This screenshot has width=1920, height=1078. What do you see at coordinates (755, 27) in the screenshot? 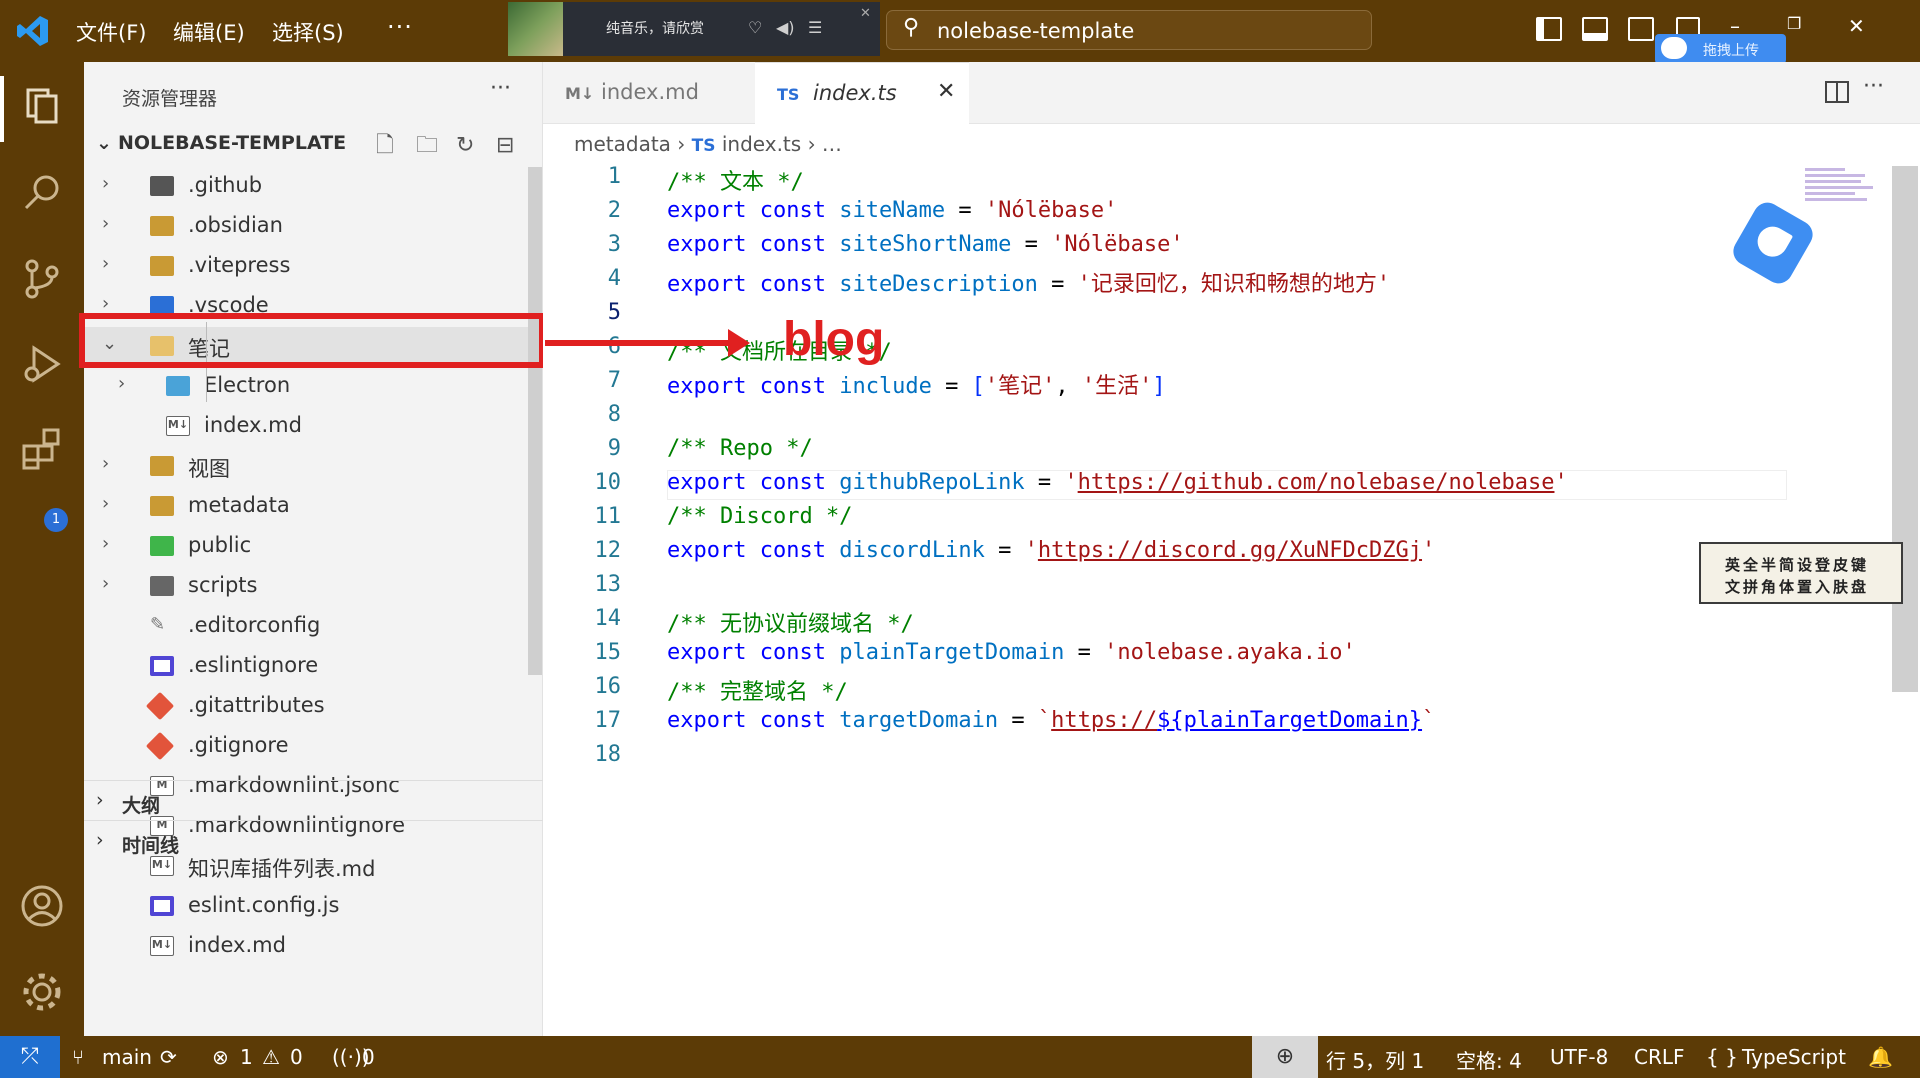
I see `heart-icon: ♡` at bounding box center [755, 27].